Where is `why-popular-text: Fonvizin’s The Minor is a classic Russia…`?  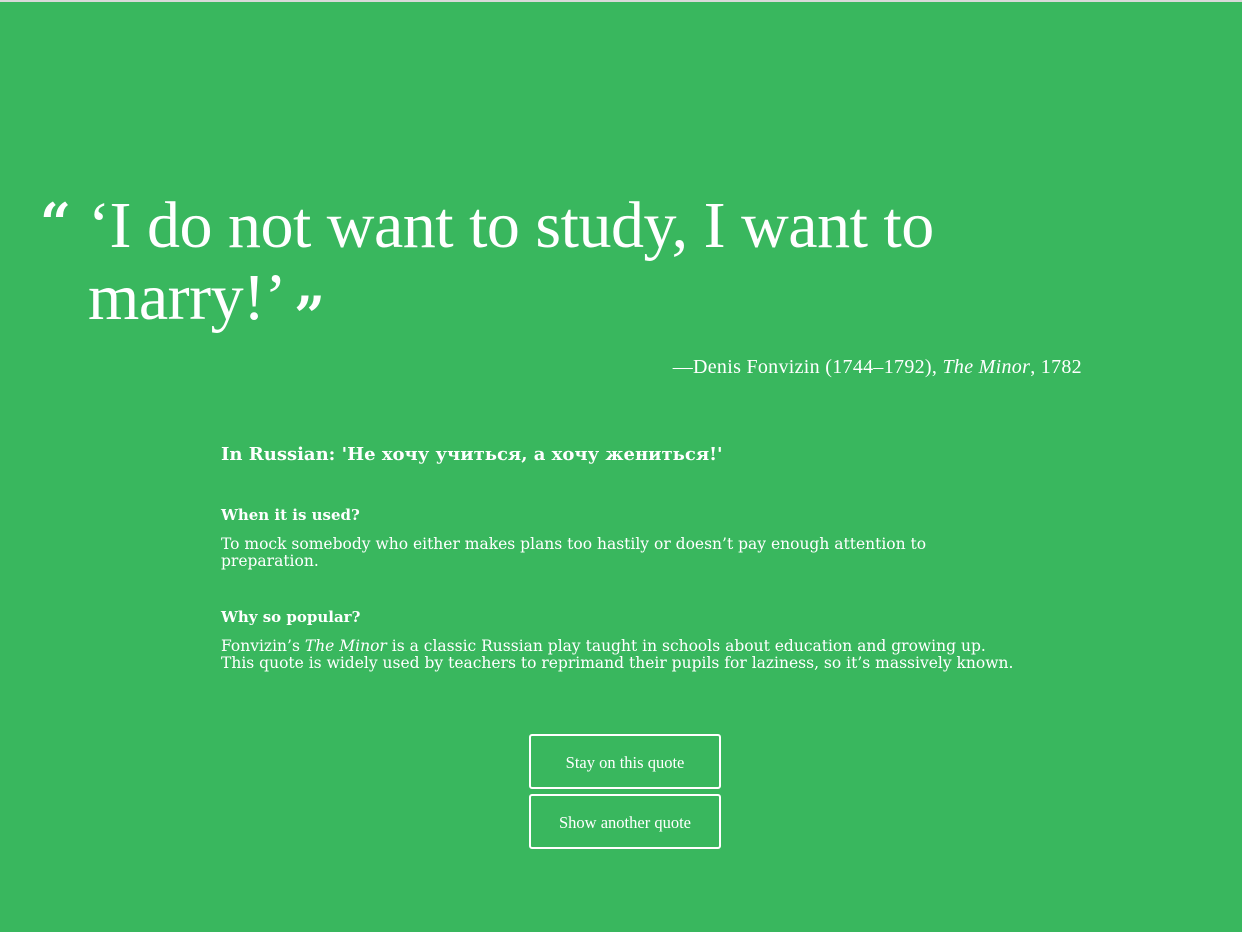 why-popular-text: Fonvizin’s The Minor is a classic Russia… is located at coordinates (621, 655).